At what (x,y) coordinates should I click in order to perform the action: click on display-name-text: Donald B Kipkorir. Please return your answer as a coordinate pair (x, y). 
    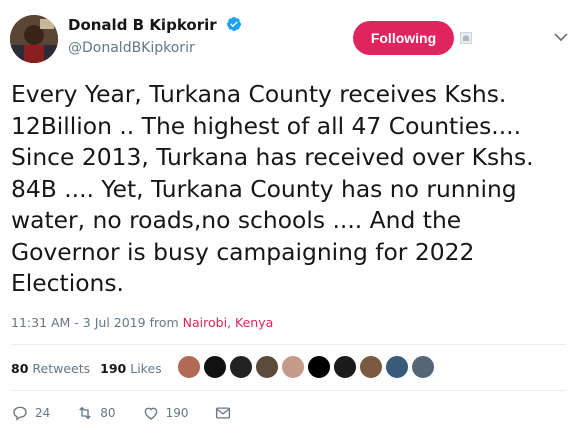
    Looking at the image, I should click on (142, 25).